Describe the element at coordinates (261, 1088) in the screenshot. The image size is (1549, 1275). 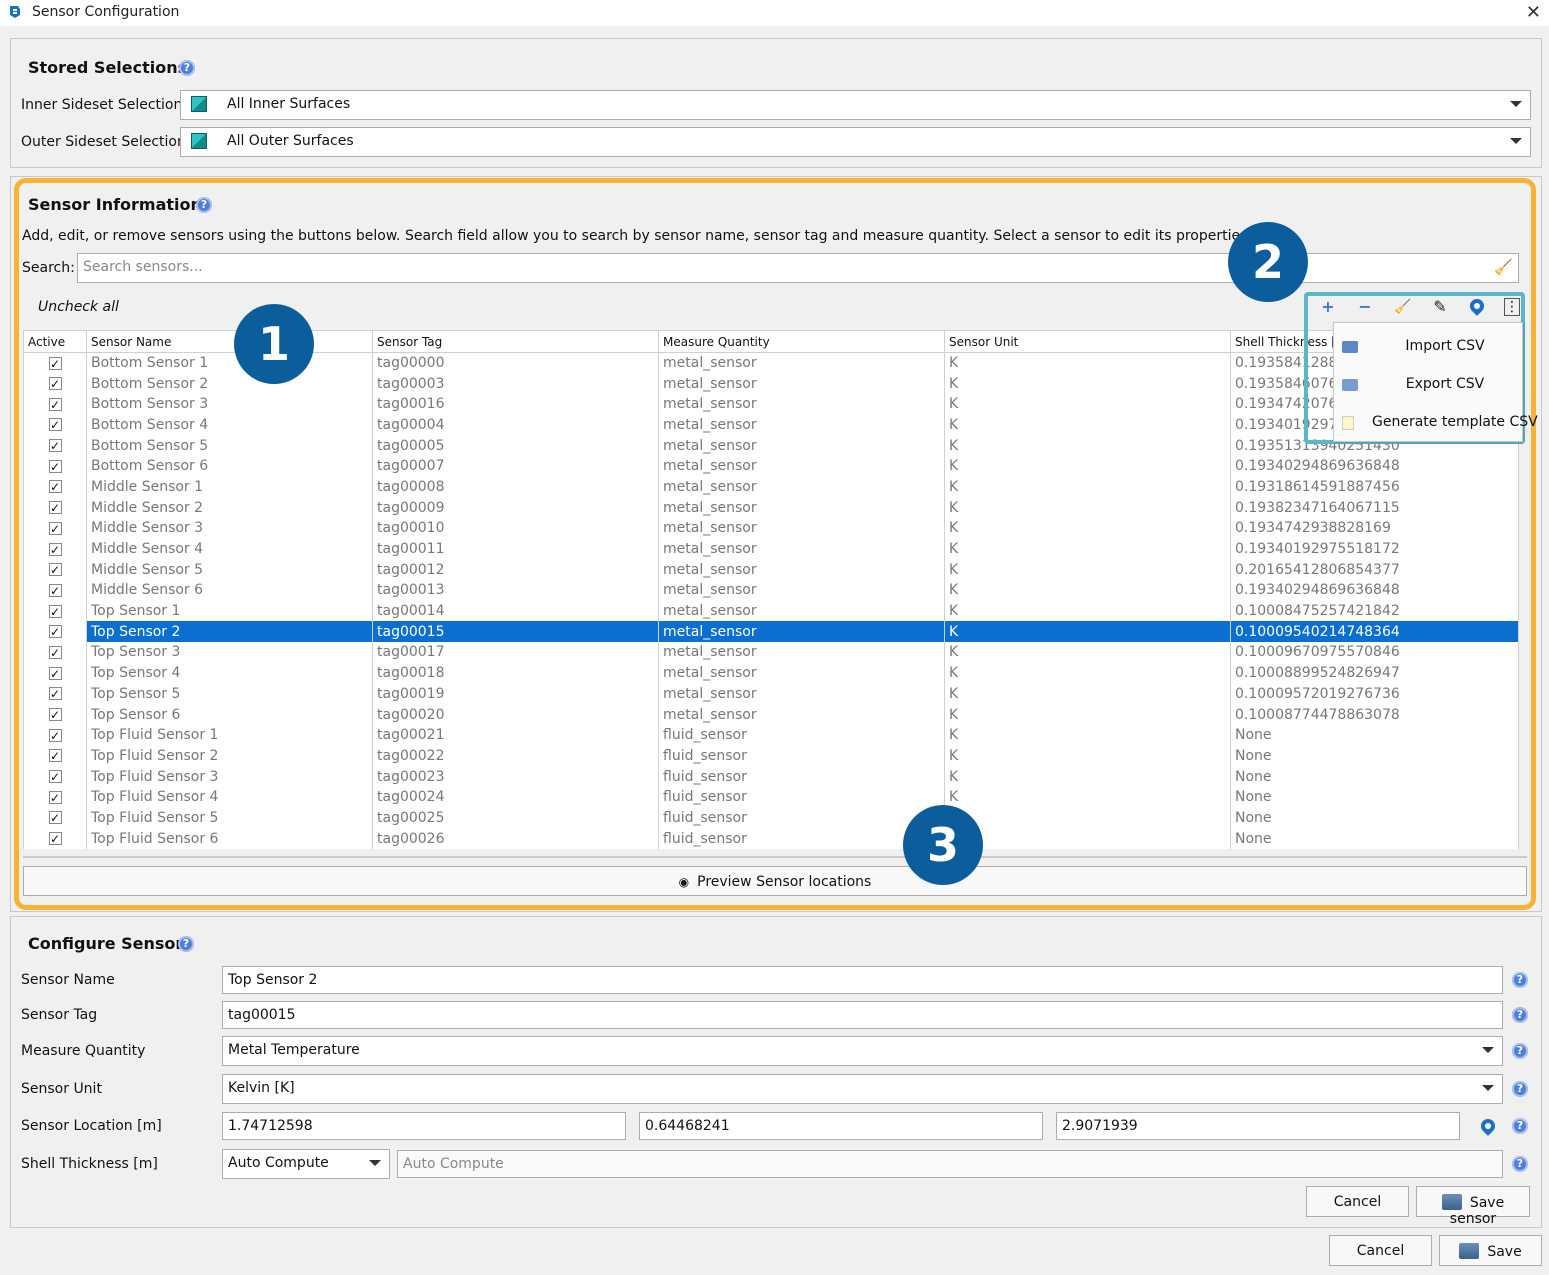
I see `sensor-unit-value: Kelvin [K]` at that location.